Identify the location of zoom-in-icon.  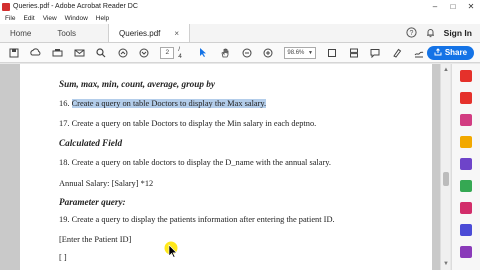
(269, 53).